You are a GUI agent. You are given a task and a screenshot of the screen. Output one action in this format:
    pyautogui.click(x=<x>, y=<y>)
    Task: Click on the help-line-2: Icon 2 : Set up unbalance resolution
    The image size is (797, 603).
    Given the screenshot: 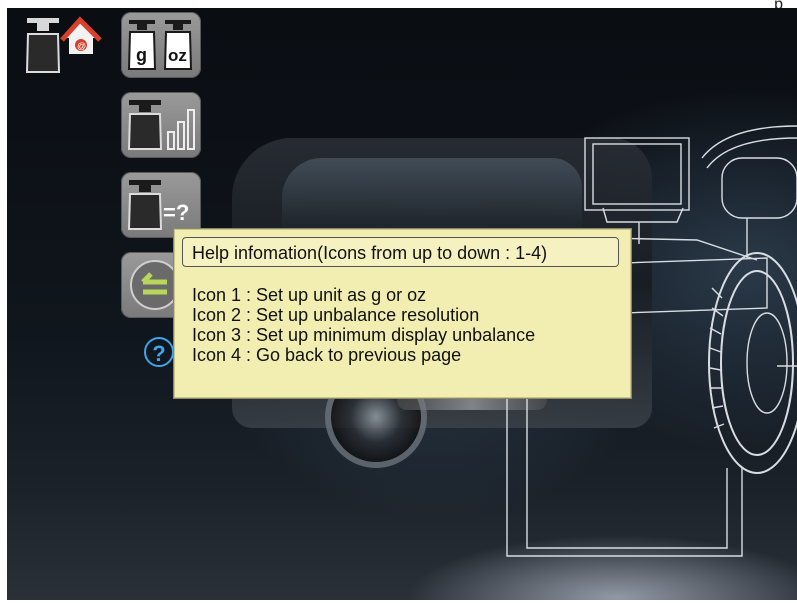 What is the action you would take?
    pyautogui.click(x=336, y=315)
    